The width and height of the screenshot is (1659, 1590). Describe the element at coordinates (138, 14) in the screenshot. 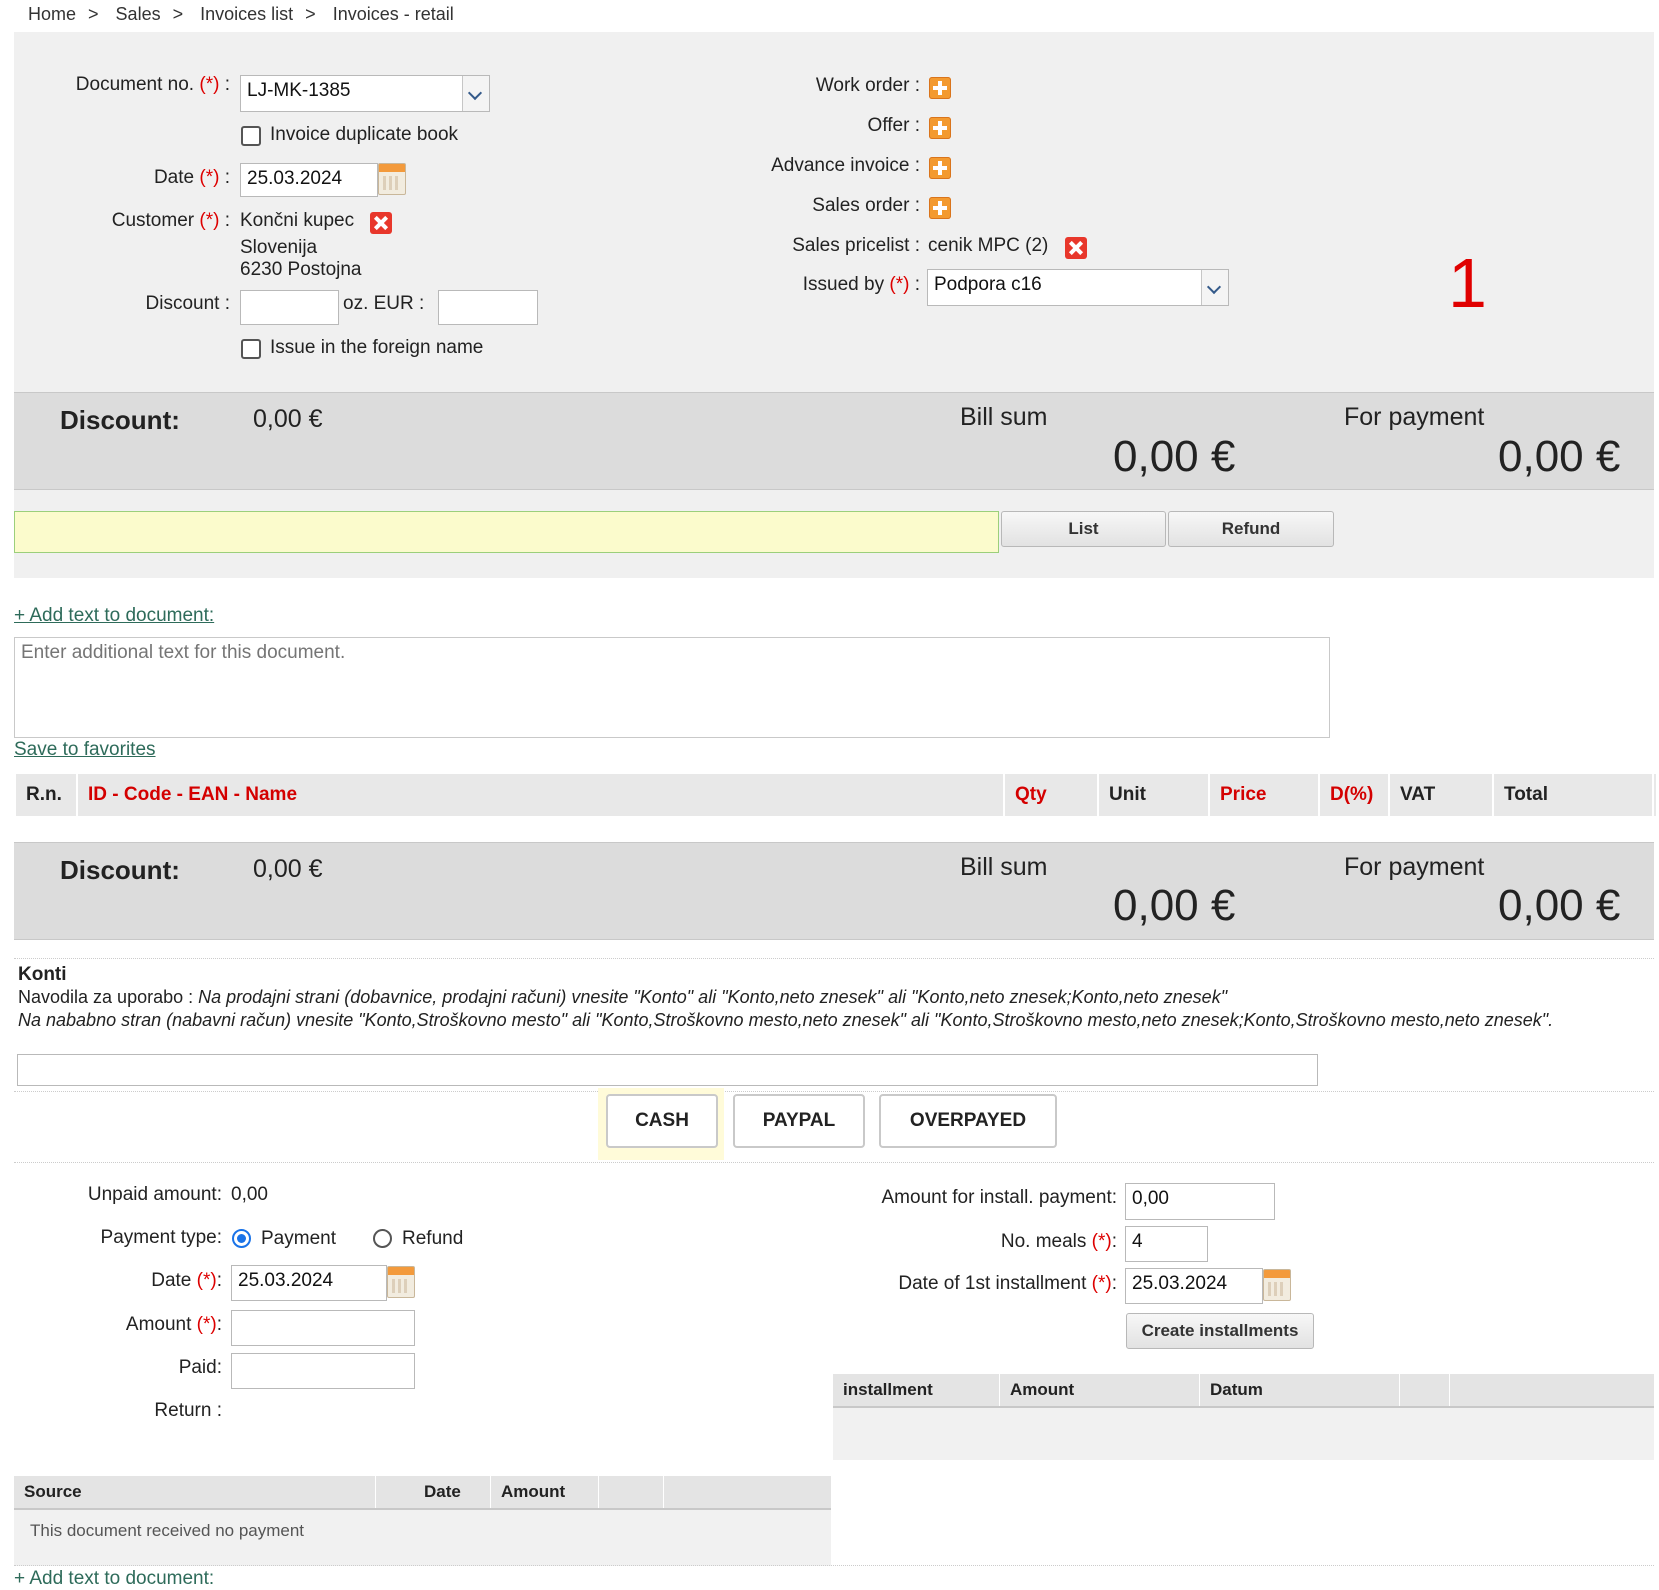

I see `breadcrumb-sales: Sales` at that location.